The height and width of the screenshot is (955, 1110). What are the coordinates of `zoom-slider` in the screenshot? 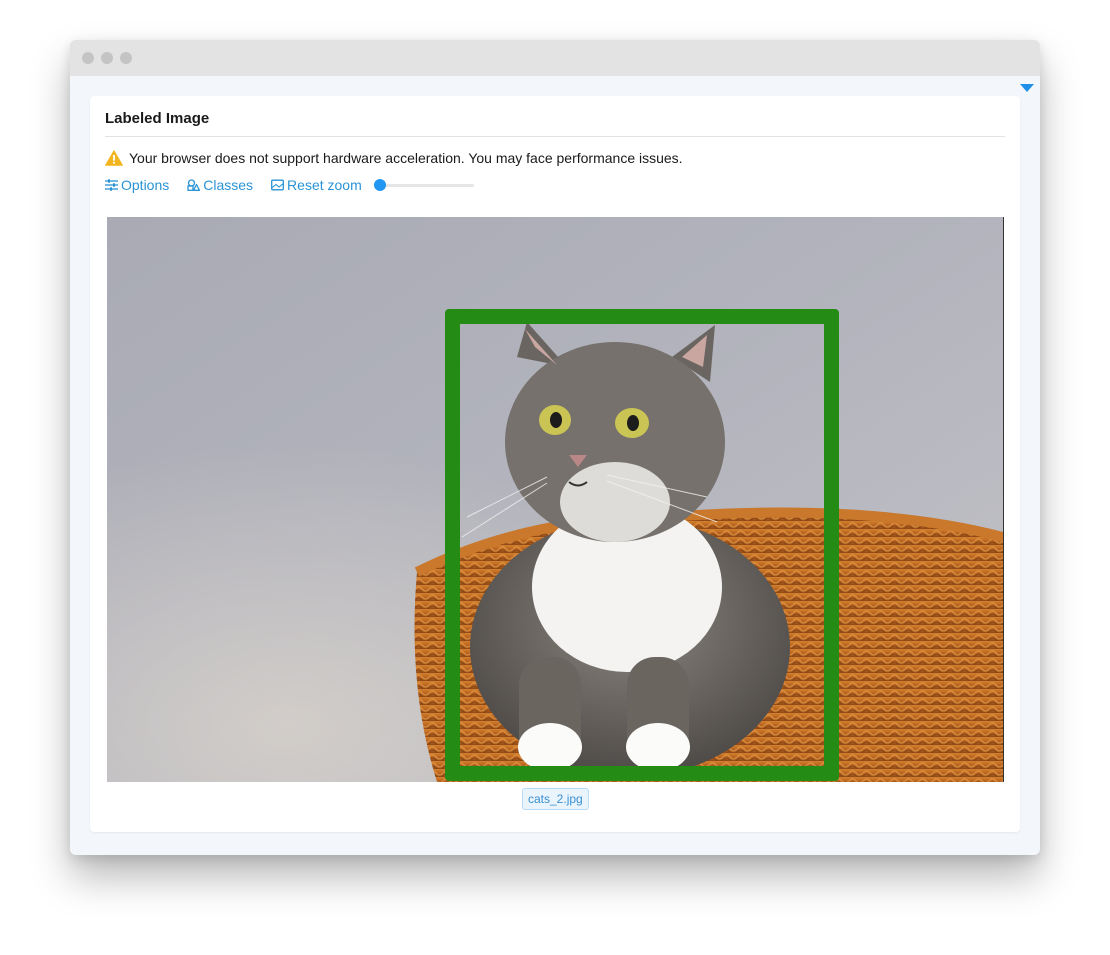 It's located at (423, 185).